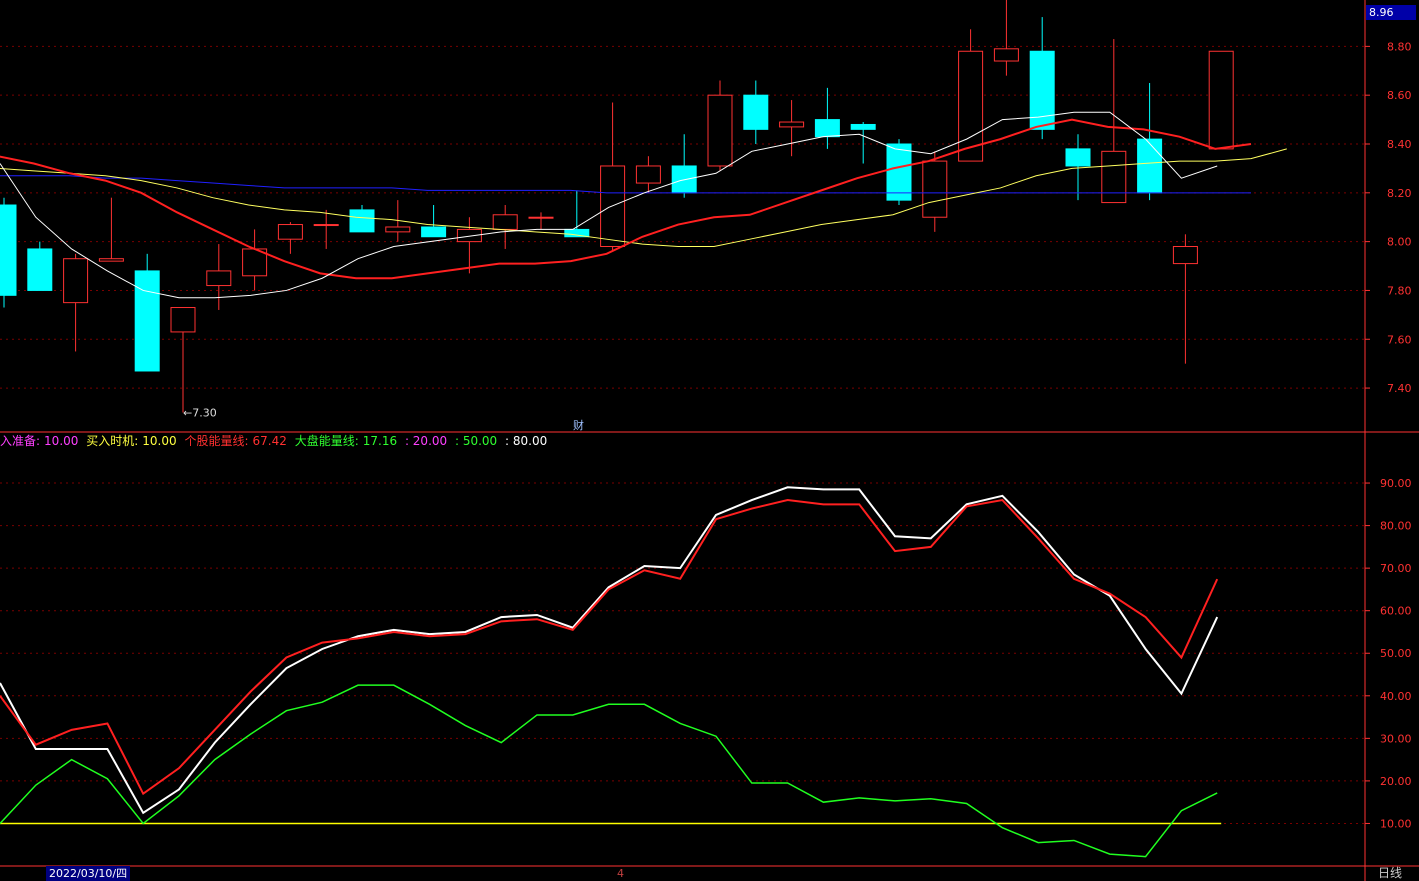 This screenshot has height=881, width=1419. Describe the element at coordinates (1399, 290) in the screenshot. I see `price-tick-label: 7.80` at that location.